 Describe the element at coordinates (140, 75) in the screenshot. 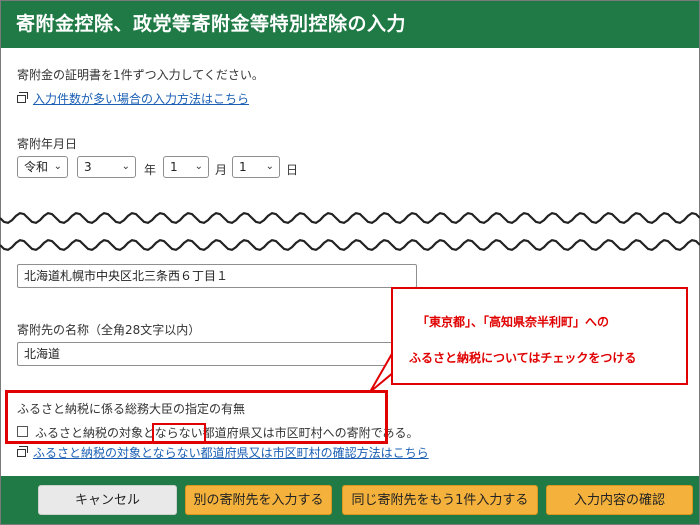

I see `instruction-text: 寄附金の証明書を1件ずつ入力してください。` at that location.